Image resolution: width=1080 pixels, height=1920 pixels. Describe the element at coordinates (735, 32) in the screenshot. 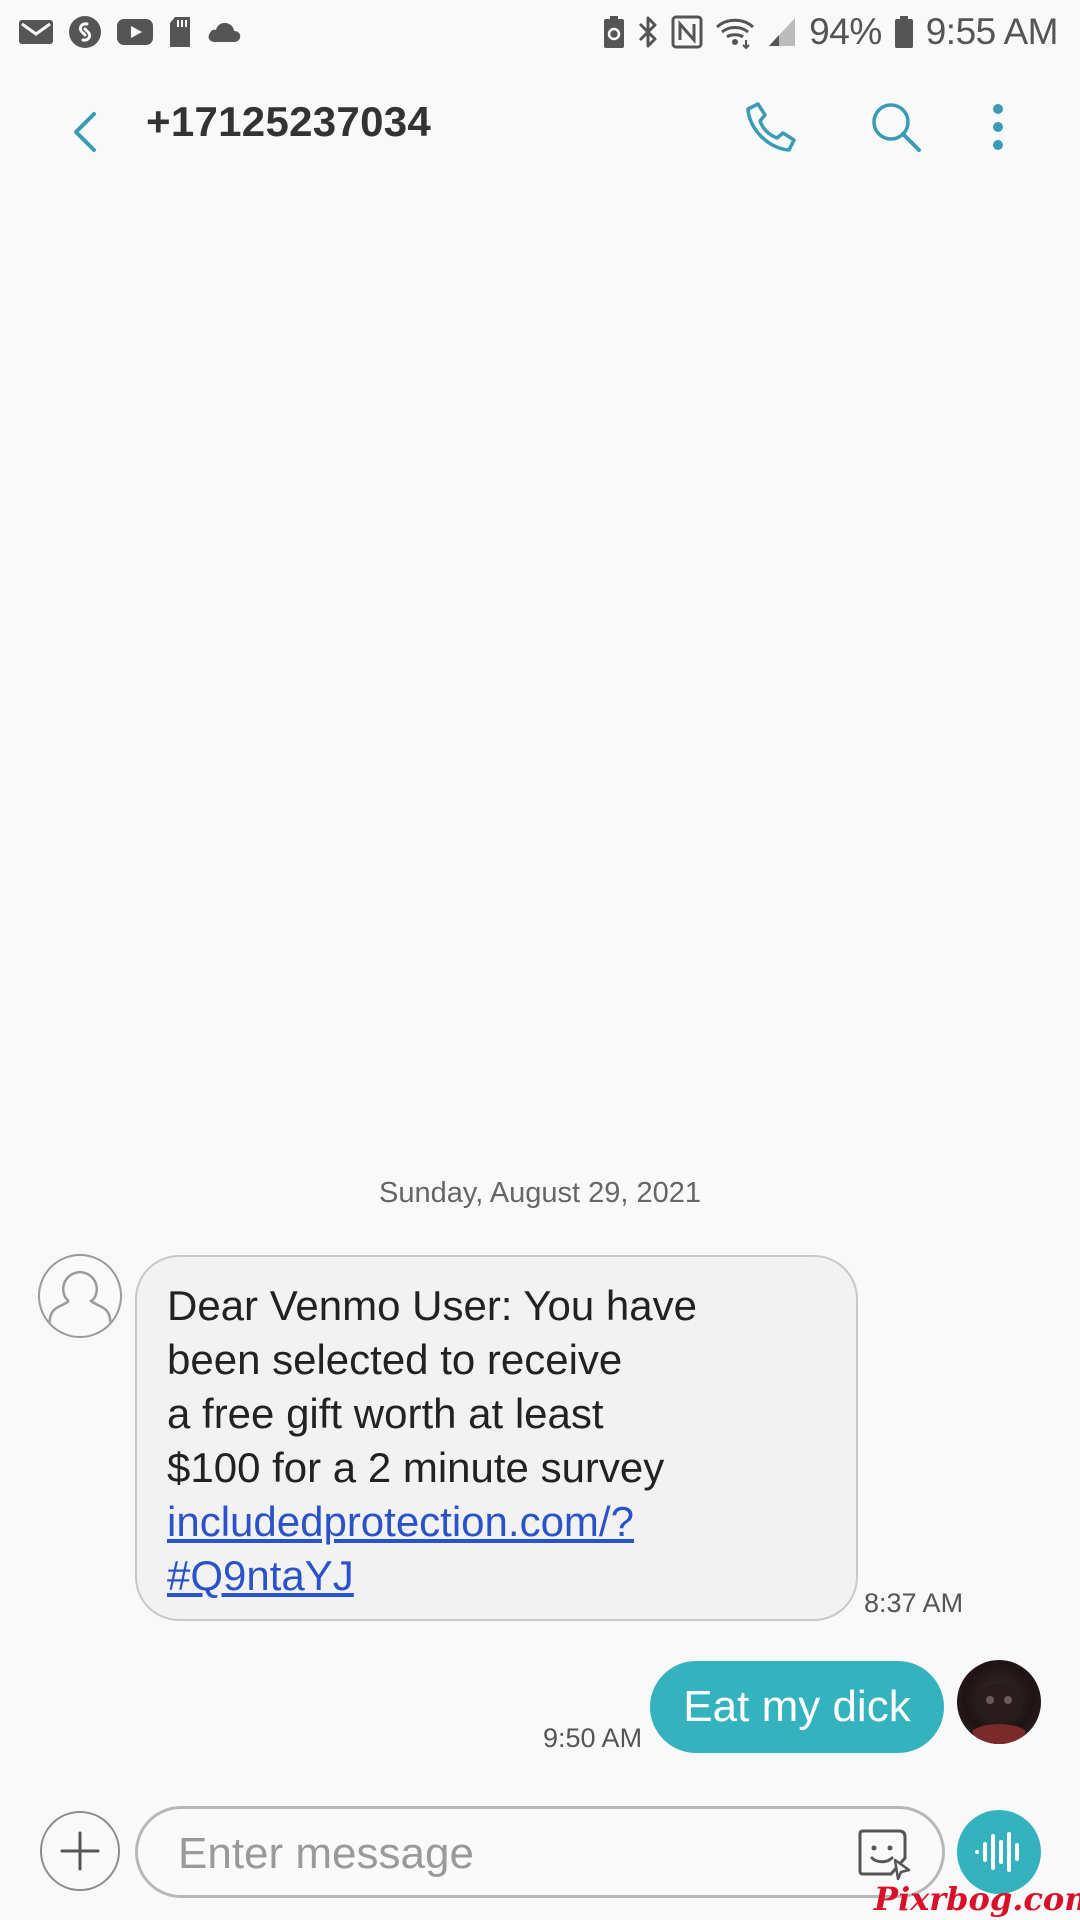

I see `wifi-icon` at that location.